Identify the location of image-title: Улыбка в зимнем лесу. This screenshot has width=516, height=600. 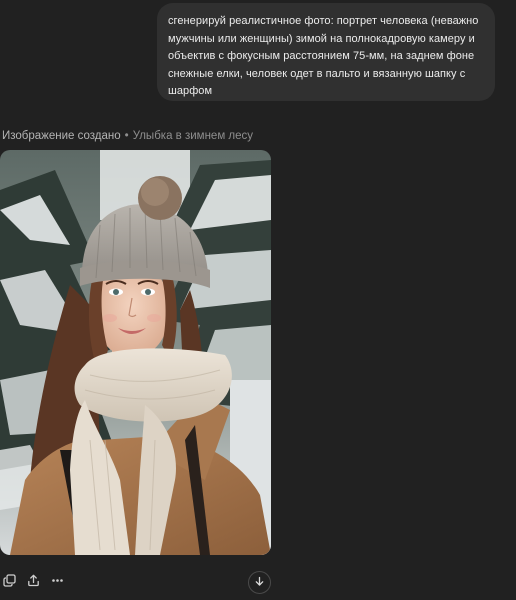
(193, 136).